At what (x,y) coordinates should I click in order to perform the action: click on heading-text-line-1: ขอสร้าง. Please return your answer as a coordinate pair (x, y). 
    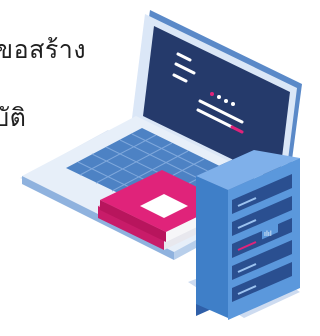
    Looking at the image, I should click on (43, 49).